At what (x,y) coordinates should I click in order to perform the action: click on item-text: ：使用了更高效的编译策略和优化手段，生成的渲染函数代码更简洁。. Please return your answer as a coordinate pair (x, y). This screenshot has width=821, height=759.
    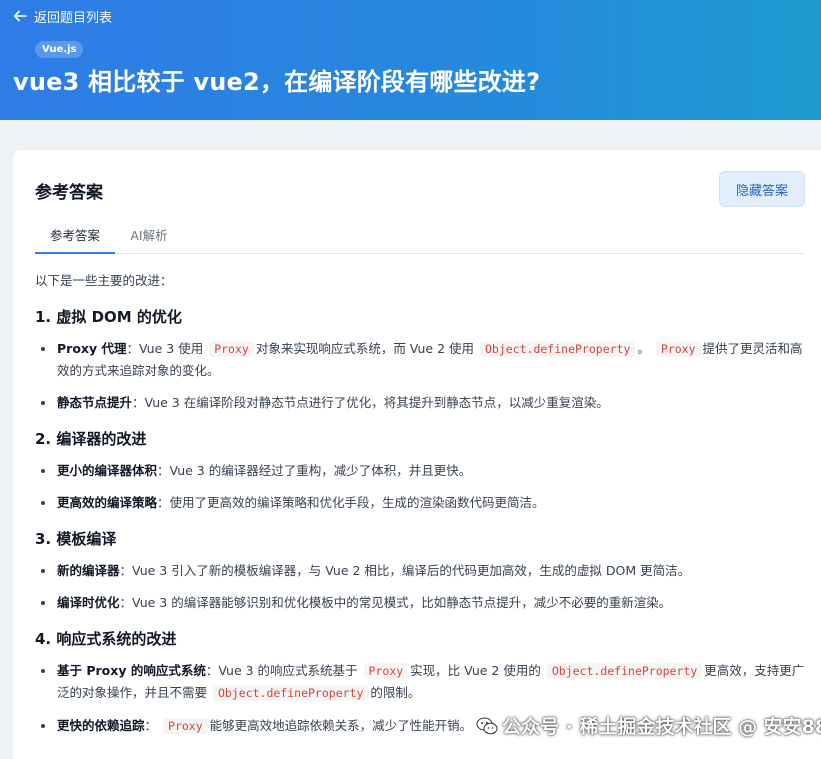
    Looking at the image, I should click on (351, 502).